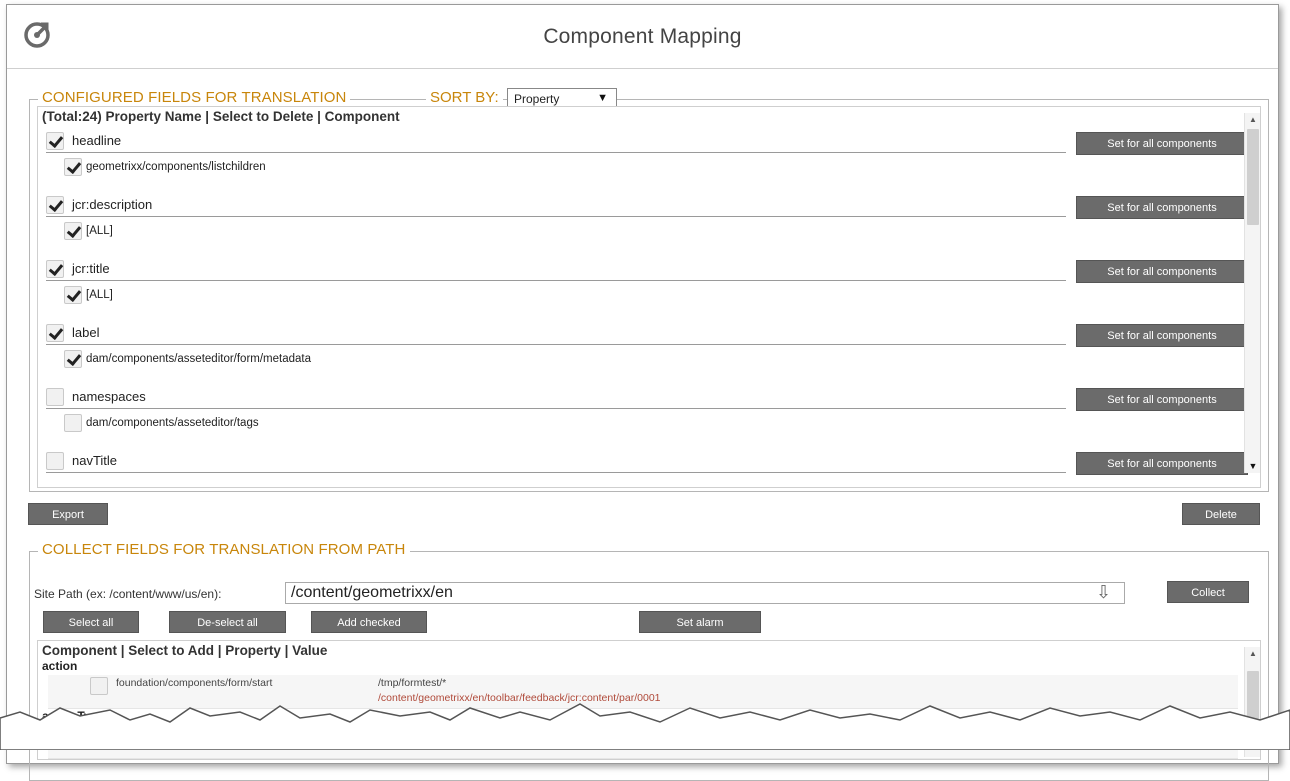 This screenshot has height=781, width=1290. Describe the element at coordinates (537, 99) in the screenshot. I see `sort-by-value: Property` at that location.